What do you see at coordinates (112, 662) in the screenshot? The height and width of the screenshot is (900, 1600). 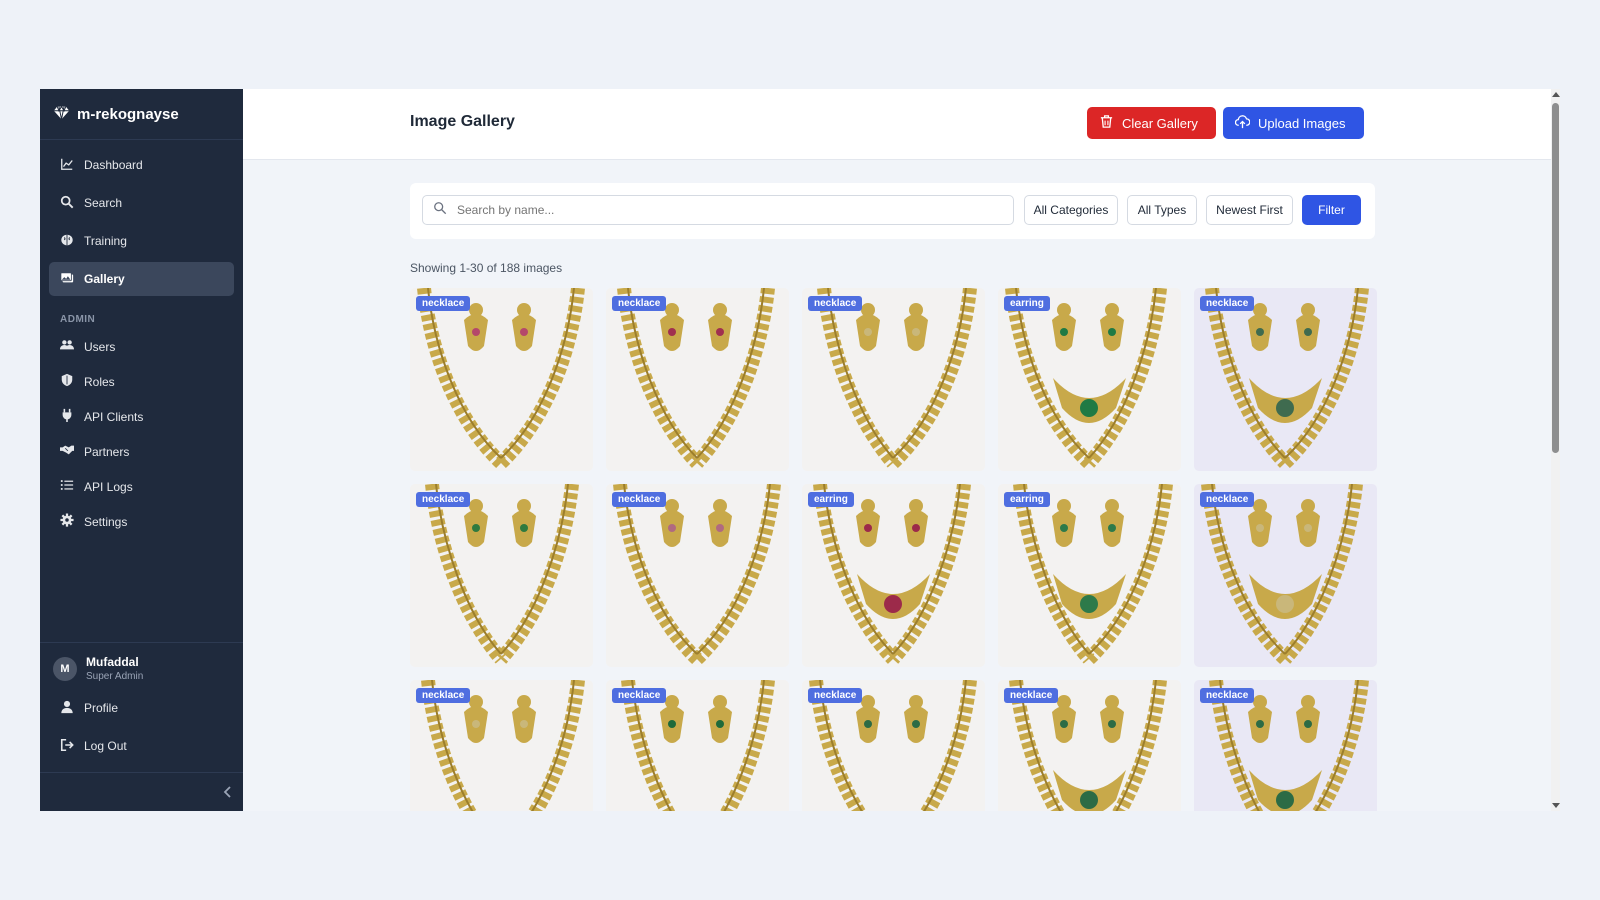 I see `user-name: Mufaddal` at bounding box center [112, 662].